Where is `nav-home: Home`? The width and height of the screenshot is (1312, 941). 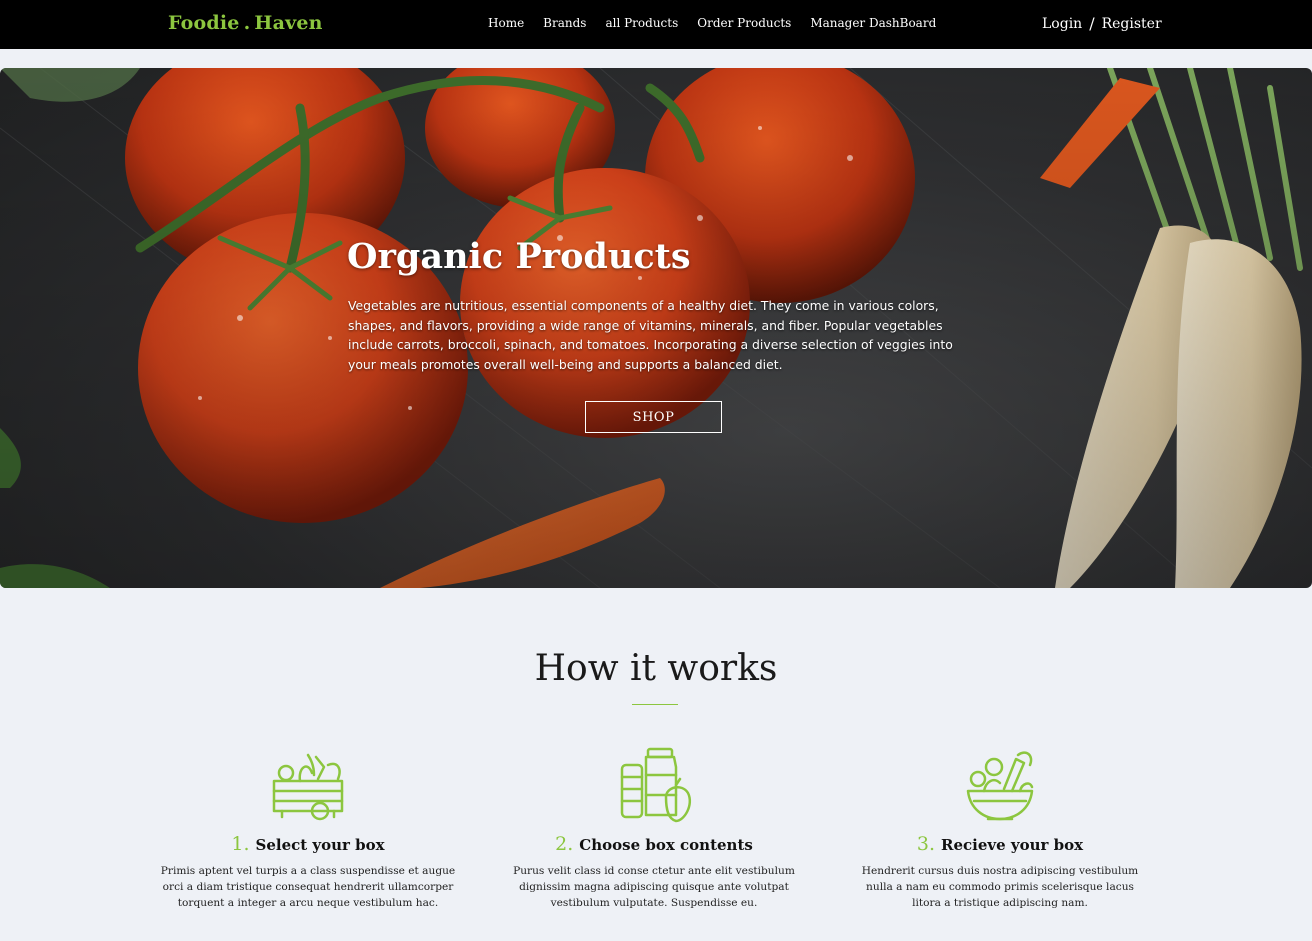
nav-home: Home is located at coordinates (506, 23).